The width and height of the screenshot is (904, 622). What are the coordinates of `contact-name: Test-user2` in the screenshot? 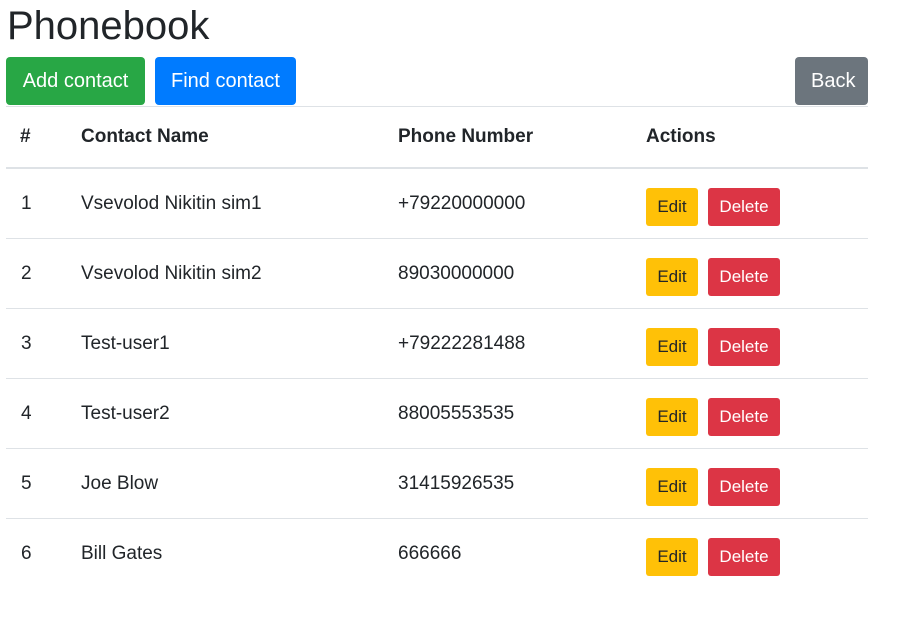 It's located at (225, 413).